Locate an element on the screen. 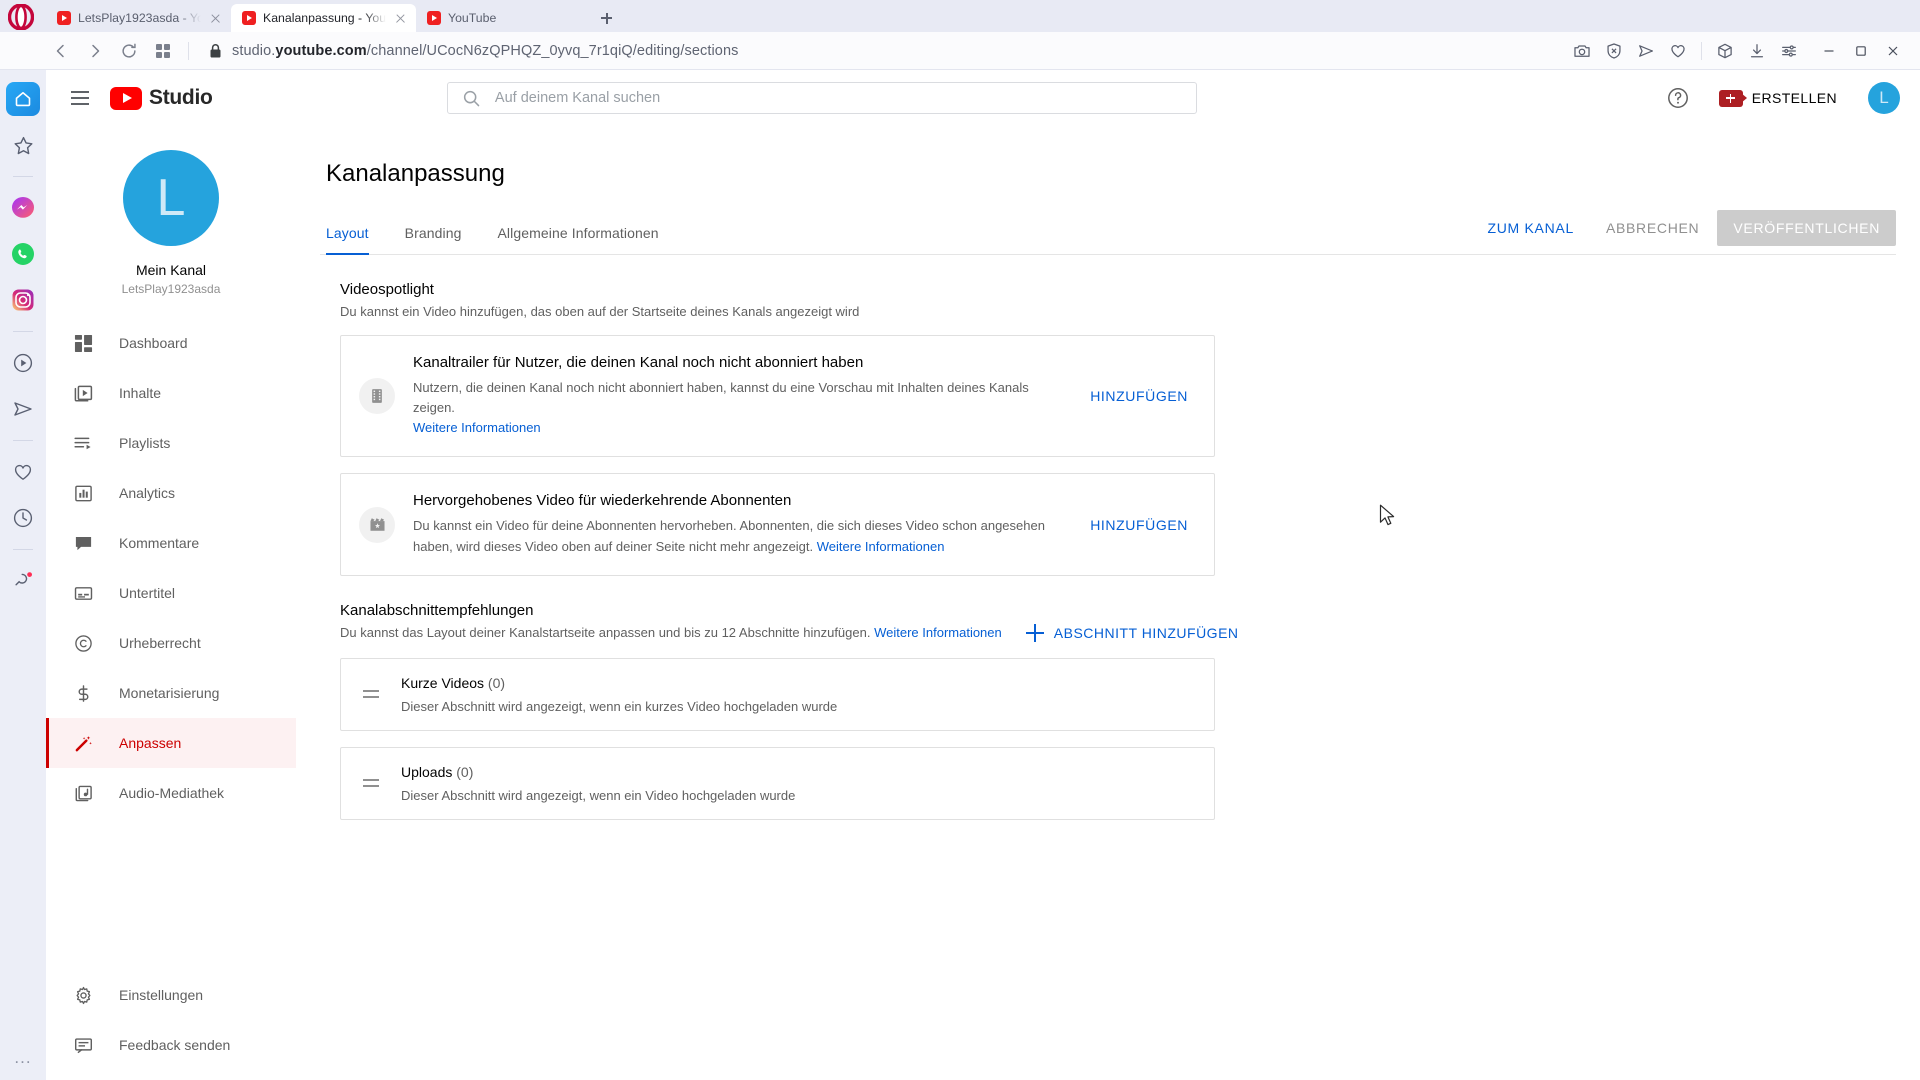  sidebar-item-feedback: Feedback senden is located at coordinates (171, 1045).